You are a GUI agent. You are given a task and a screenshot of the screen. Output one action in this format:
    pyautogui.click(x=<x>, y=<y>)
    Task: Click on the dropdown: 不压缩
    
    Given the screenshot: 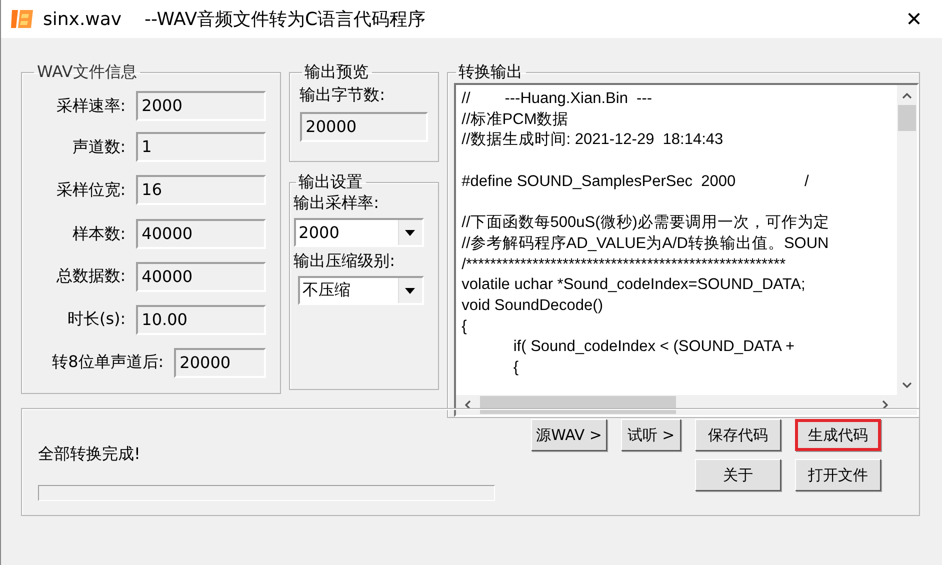 What is the action you would take?
    pyautogui.click(x=361, y=290)
    